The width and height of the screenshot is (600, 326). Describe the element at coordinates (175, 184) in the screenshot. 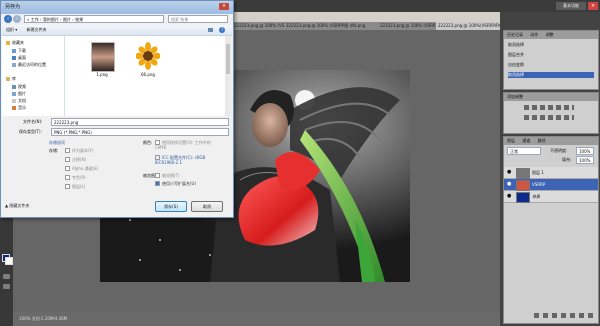

I see `lowercase-extension-checkbox: 使用小写扩展名(U)` at that location.